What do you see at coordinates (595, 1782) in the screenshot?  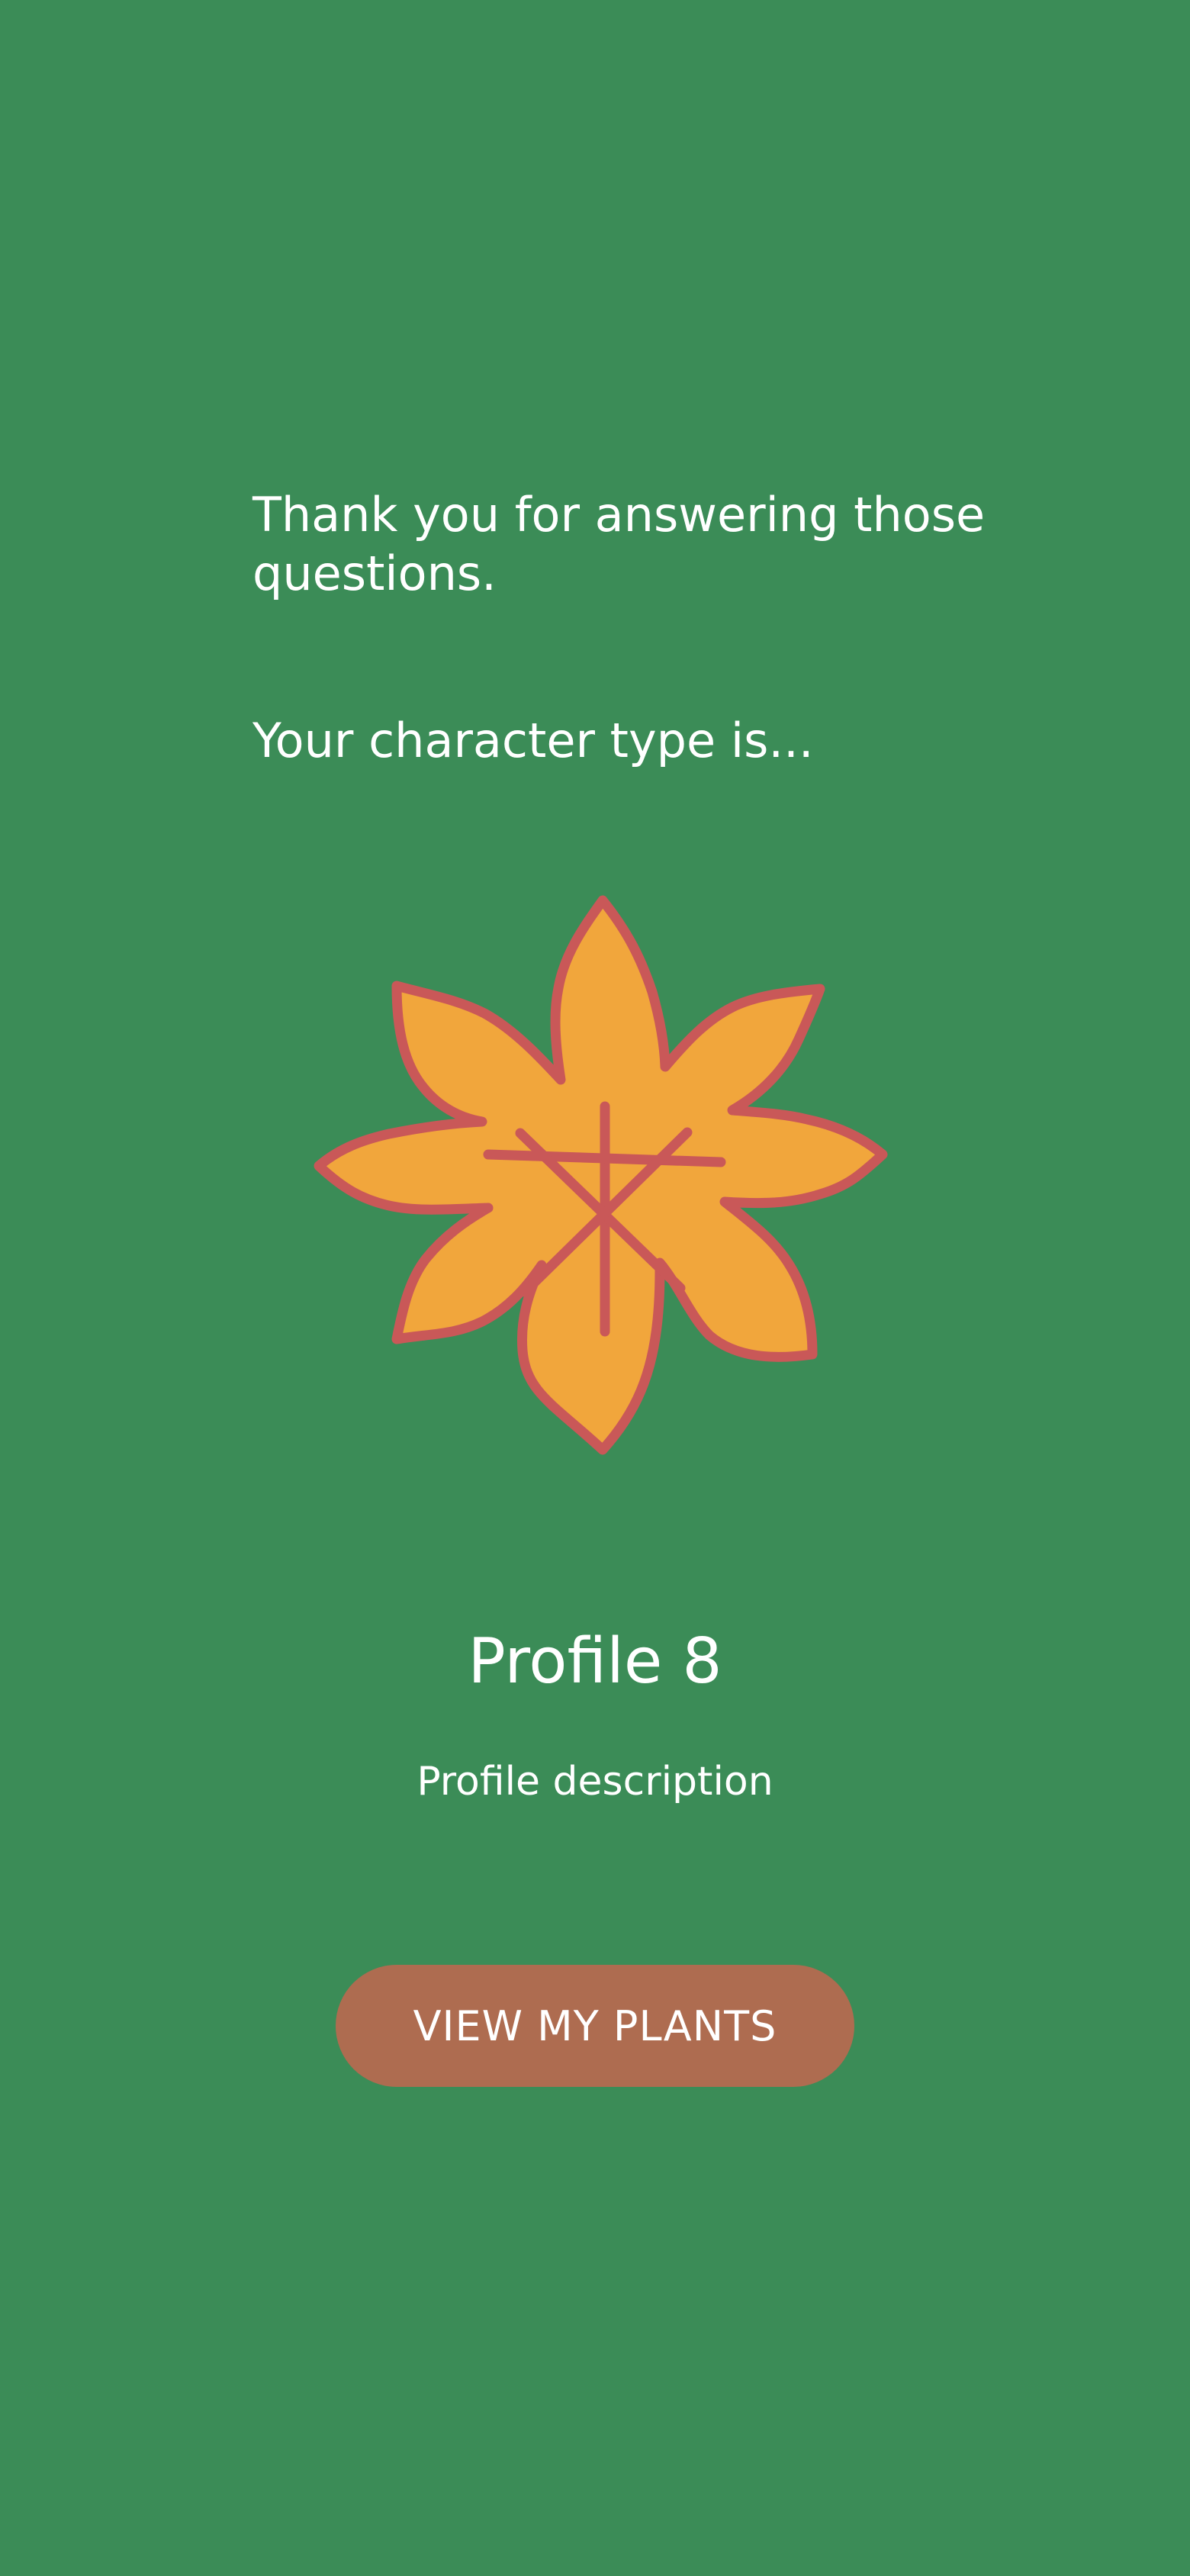 I see `profile-description: Profile description` at bounding box center [595, 1782].